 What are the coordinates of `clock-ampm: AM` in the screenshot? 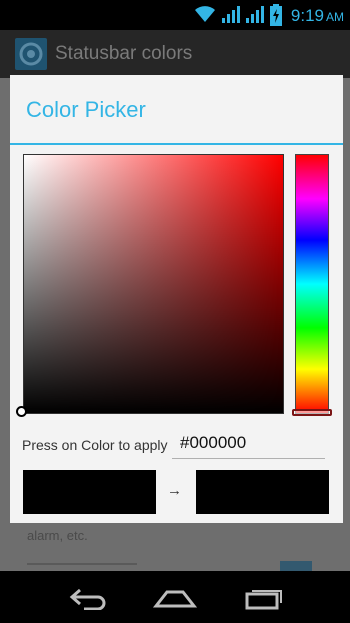 It's located at (335, 17).